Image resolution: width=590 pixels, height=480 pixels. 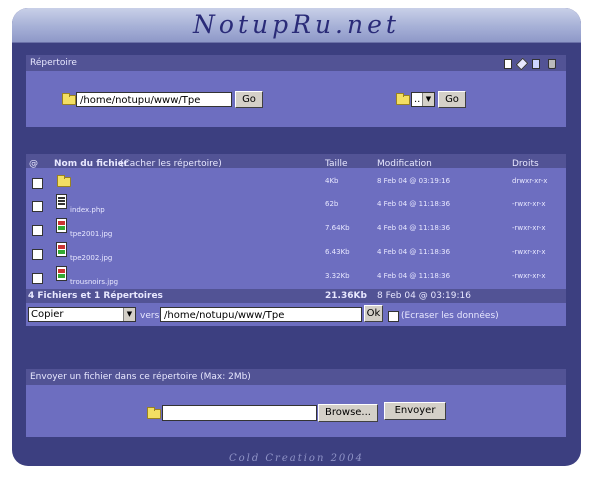 I want to click on go2-button: Go, so click(x=452, y=99).